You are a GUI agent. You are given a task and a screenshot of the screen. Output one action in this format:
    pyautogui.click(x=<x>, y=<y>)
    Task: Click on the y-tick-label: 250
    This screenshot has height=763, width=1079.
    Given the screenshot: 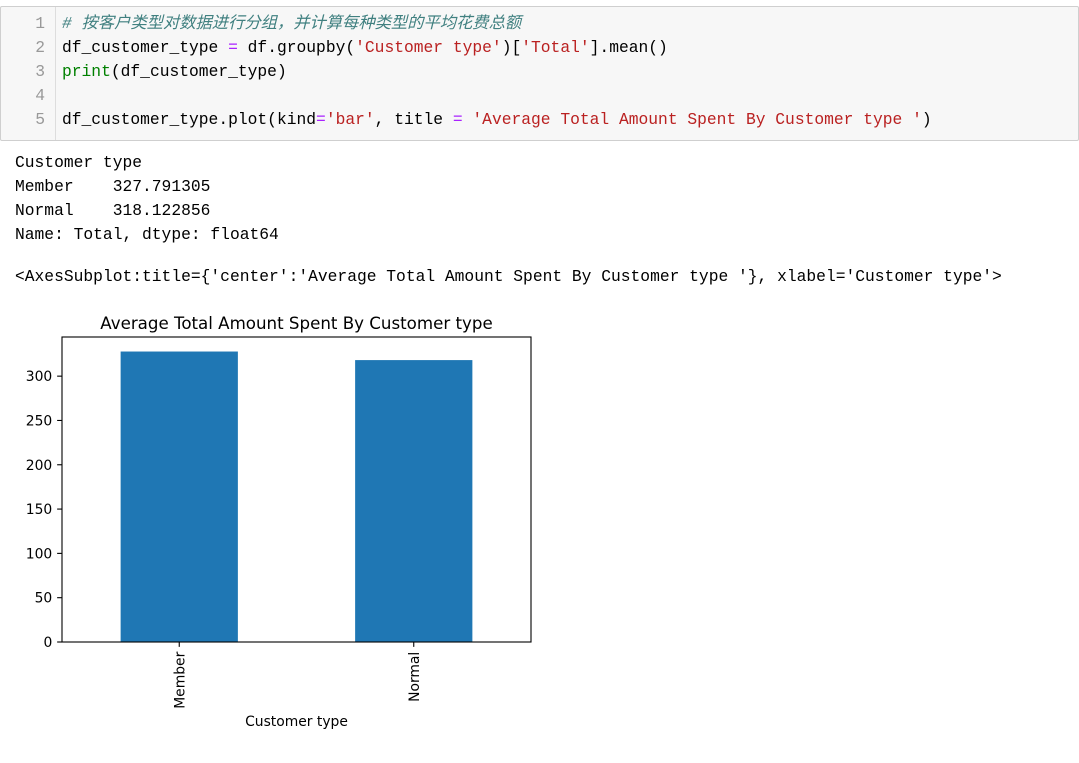 What is the action you would take?
    pyautogui.click(x=39, y=421)
    